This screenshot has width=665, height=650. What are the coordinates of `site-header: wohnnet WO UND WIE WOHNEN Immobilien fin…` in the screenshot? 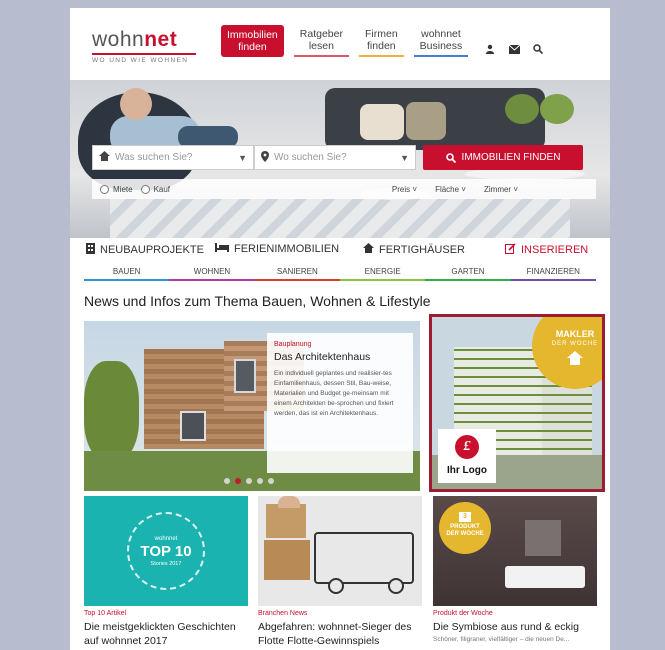 It's located at (340, 44).